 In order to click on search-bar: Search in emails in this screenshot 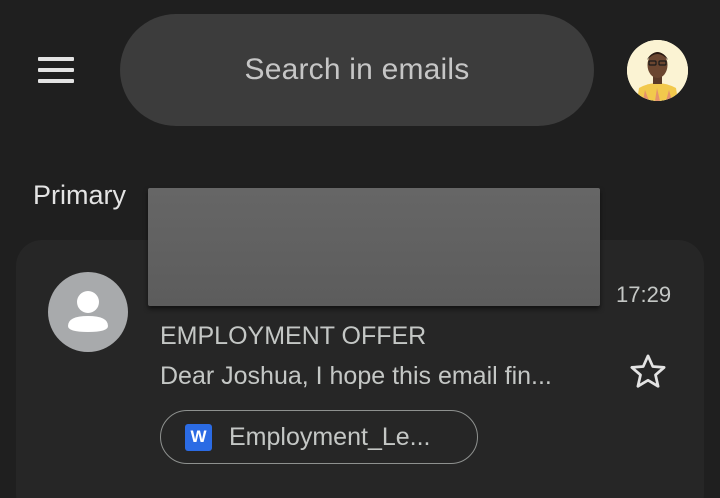, I will do `click(357, 70)`.